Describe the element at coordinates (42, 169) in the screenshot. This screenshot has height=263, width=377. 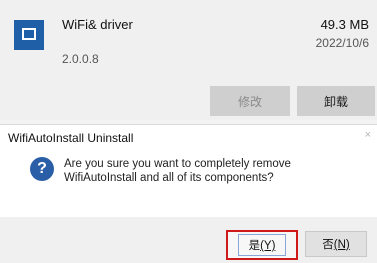
I see `question-icon: ?` at that location.